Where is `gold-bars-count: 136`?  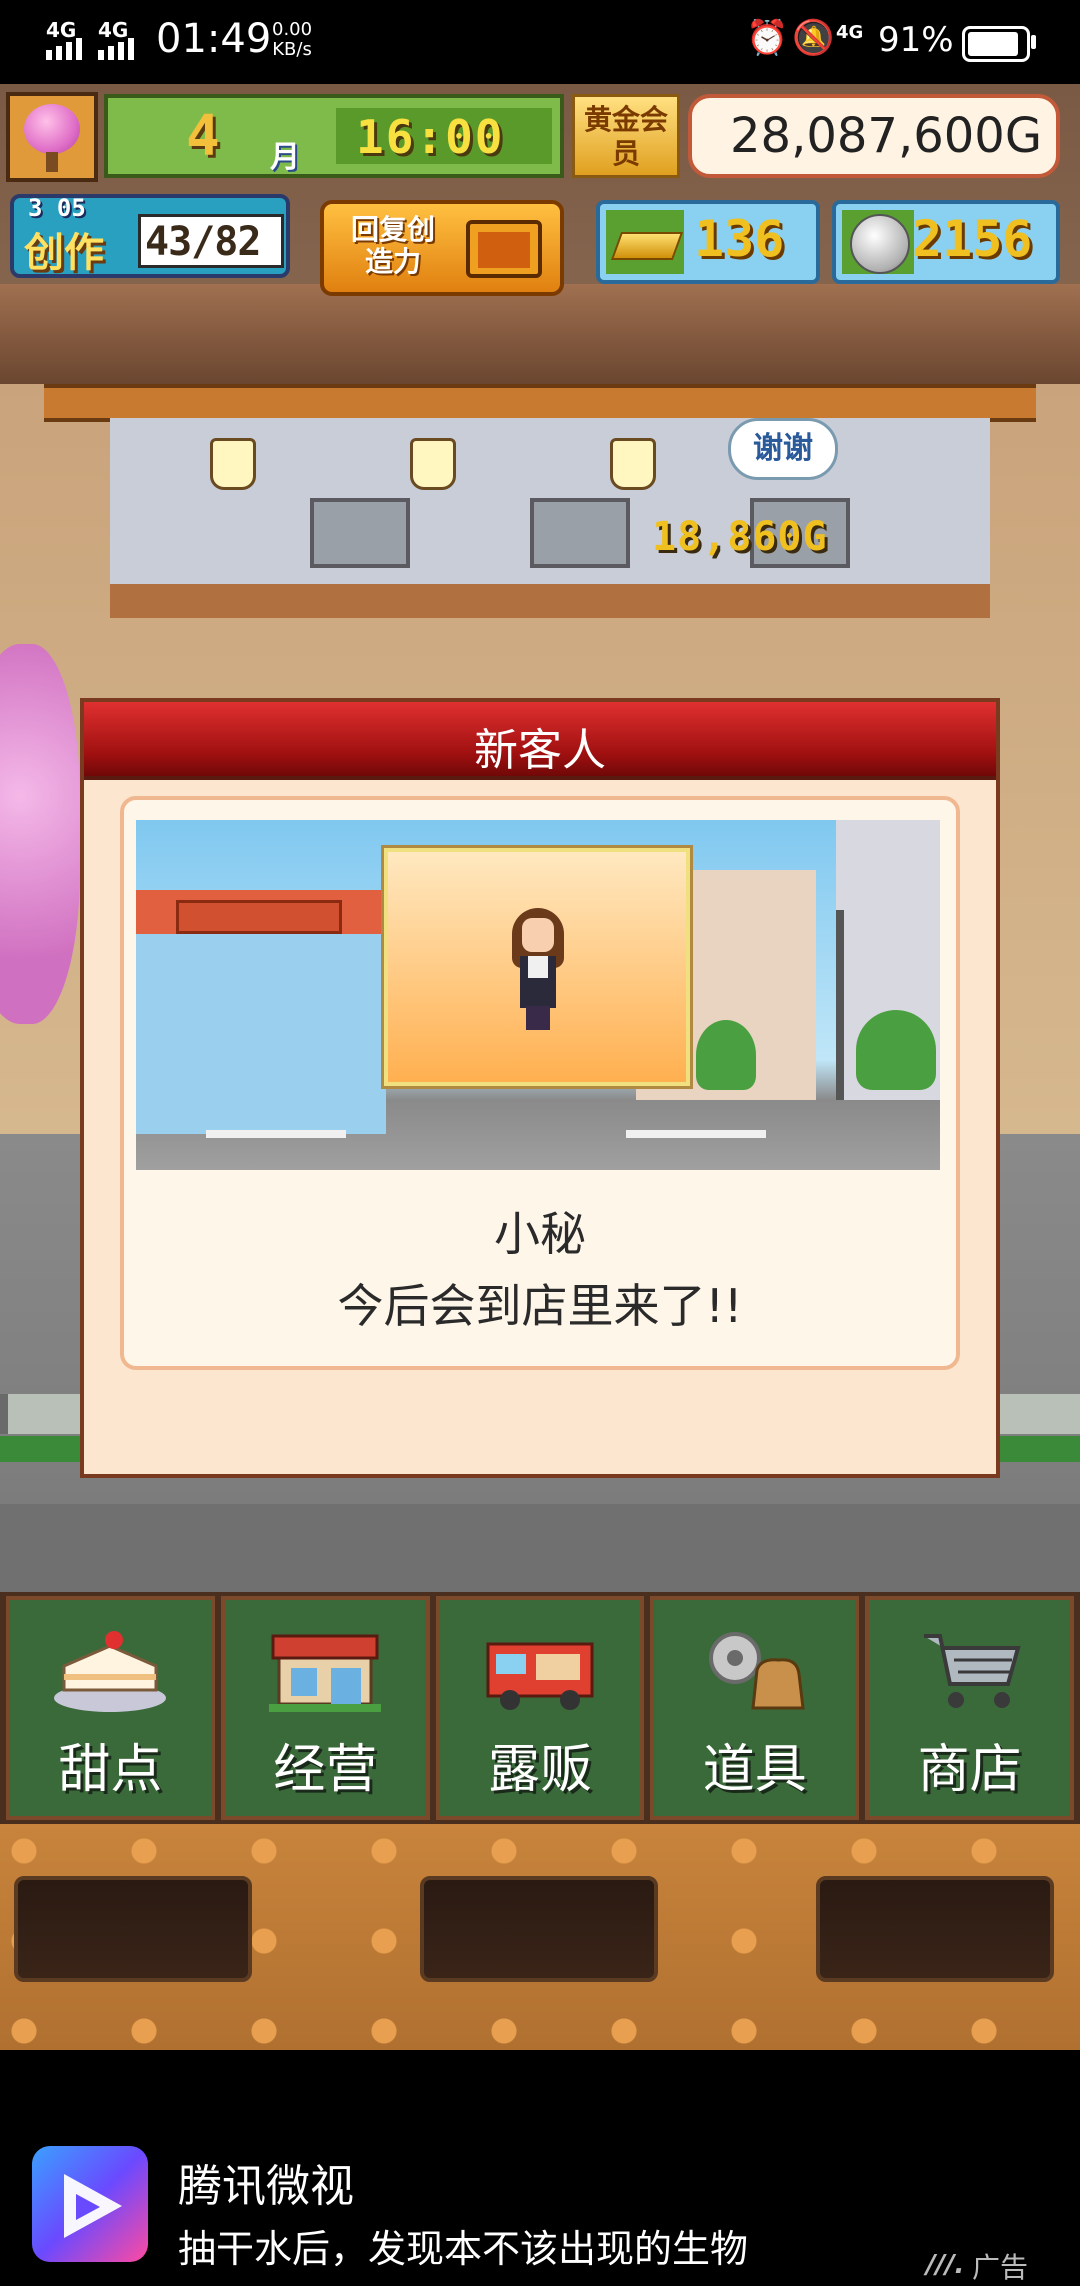 gold-bars-count: 136 is located at coordinates (739, 239).